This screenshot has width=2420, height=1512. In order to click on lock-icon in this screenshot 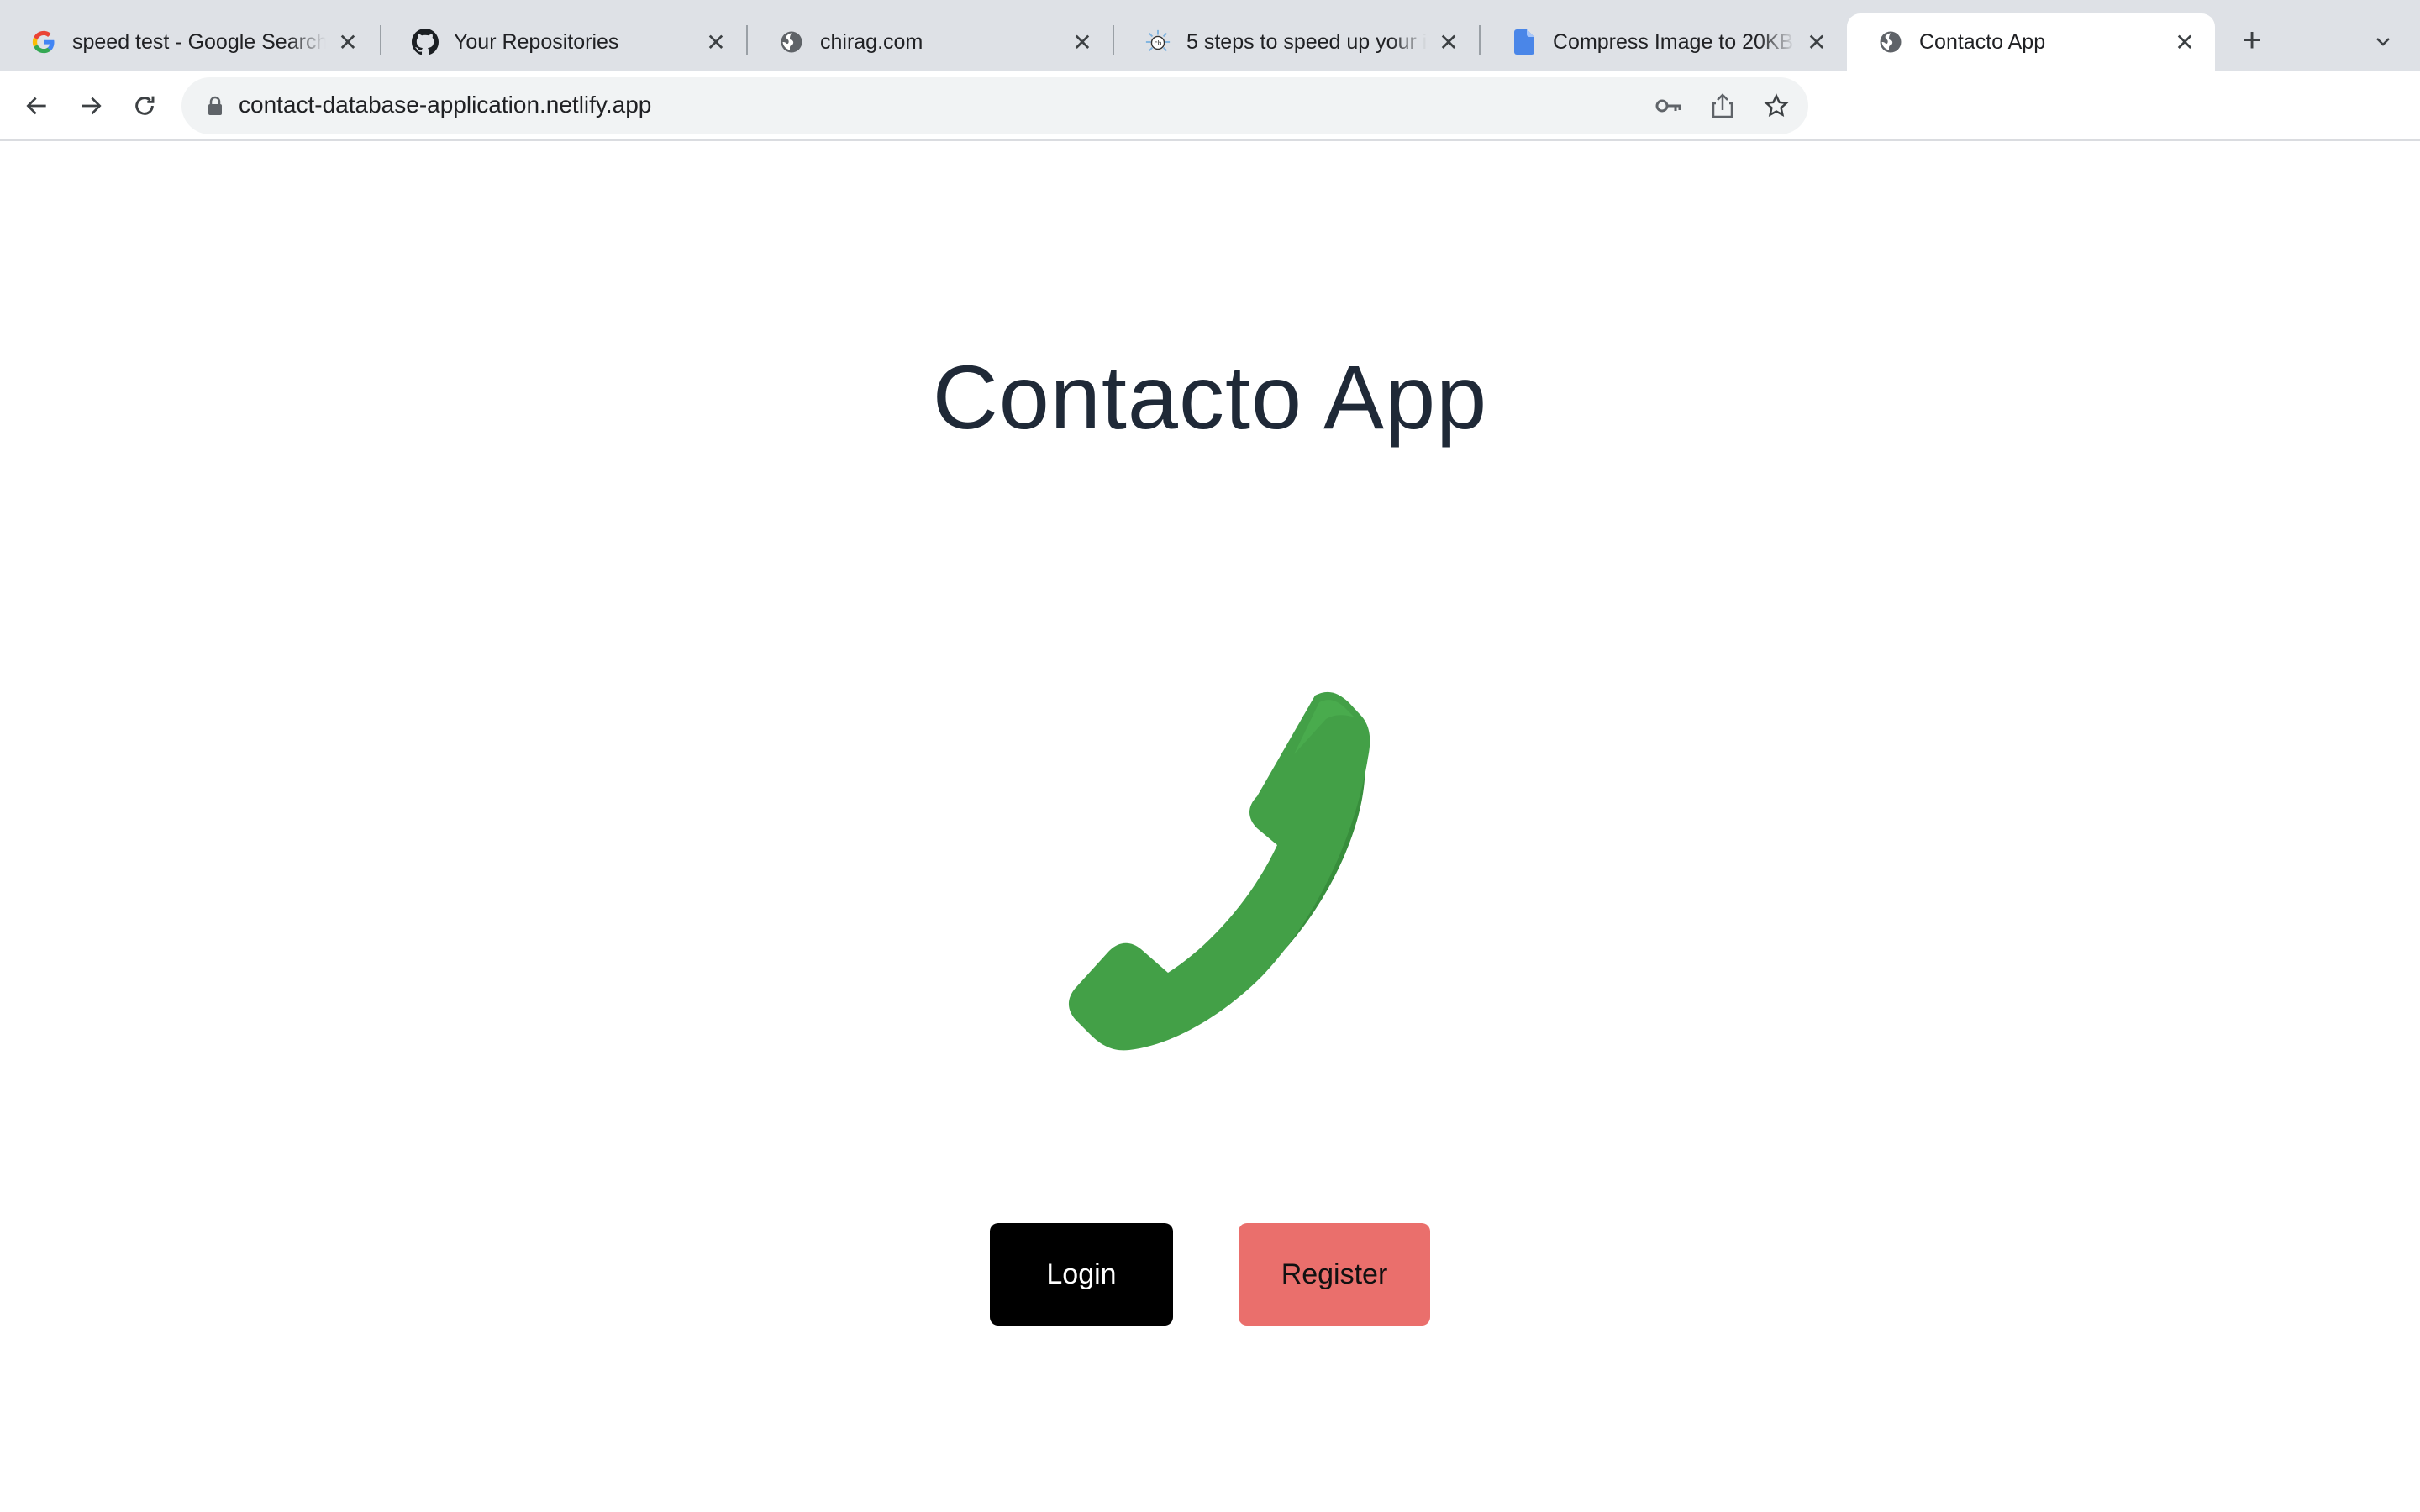, I will do `click(216, 105)`.